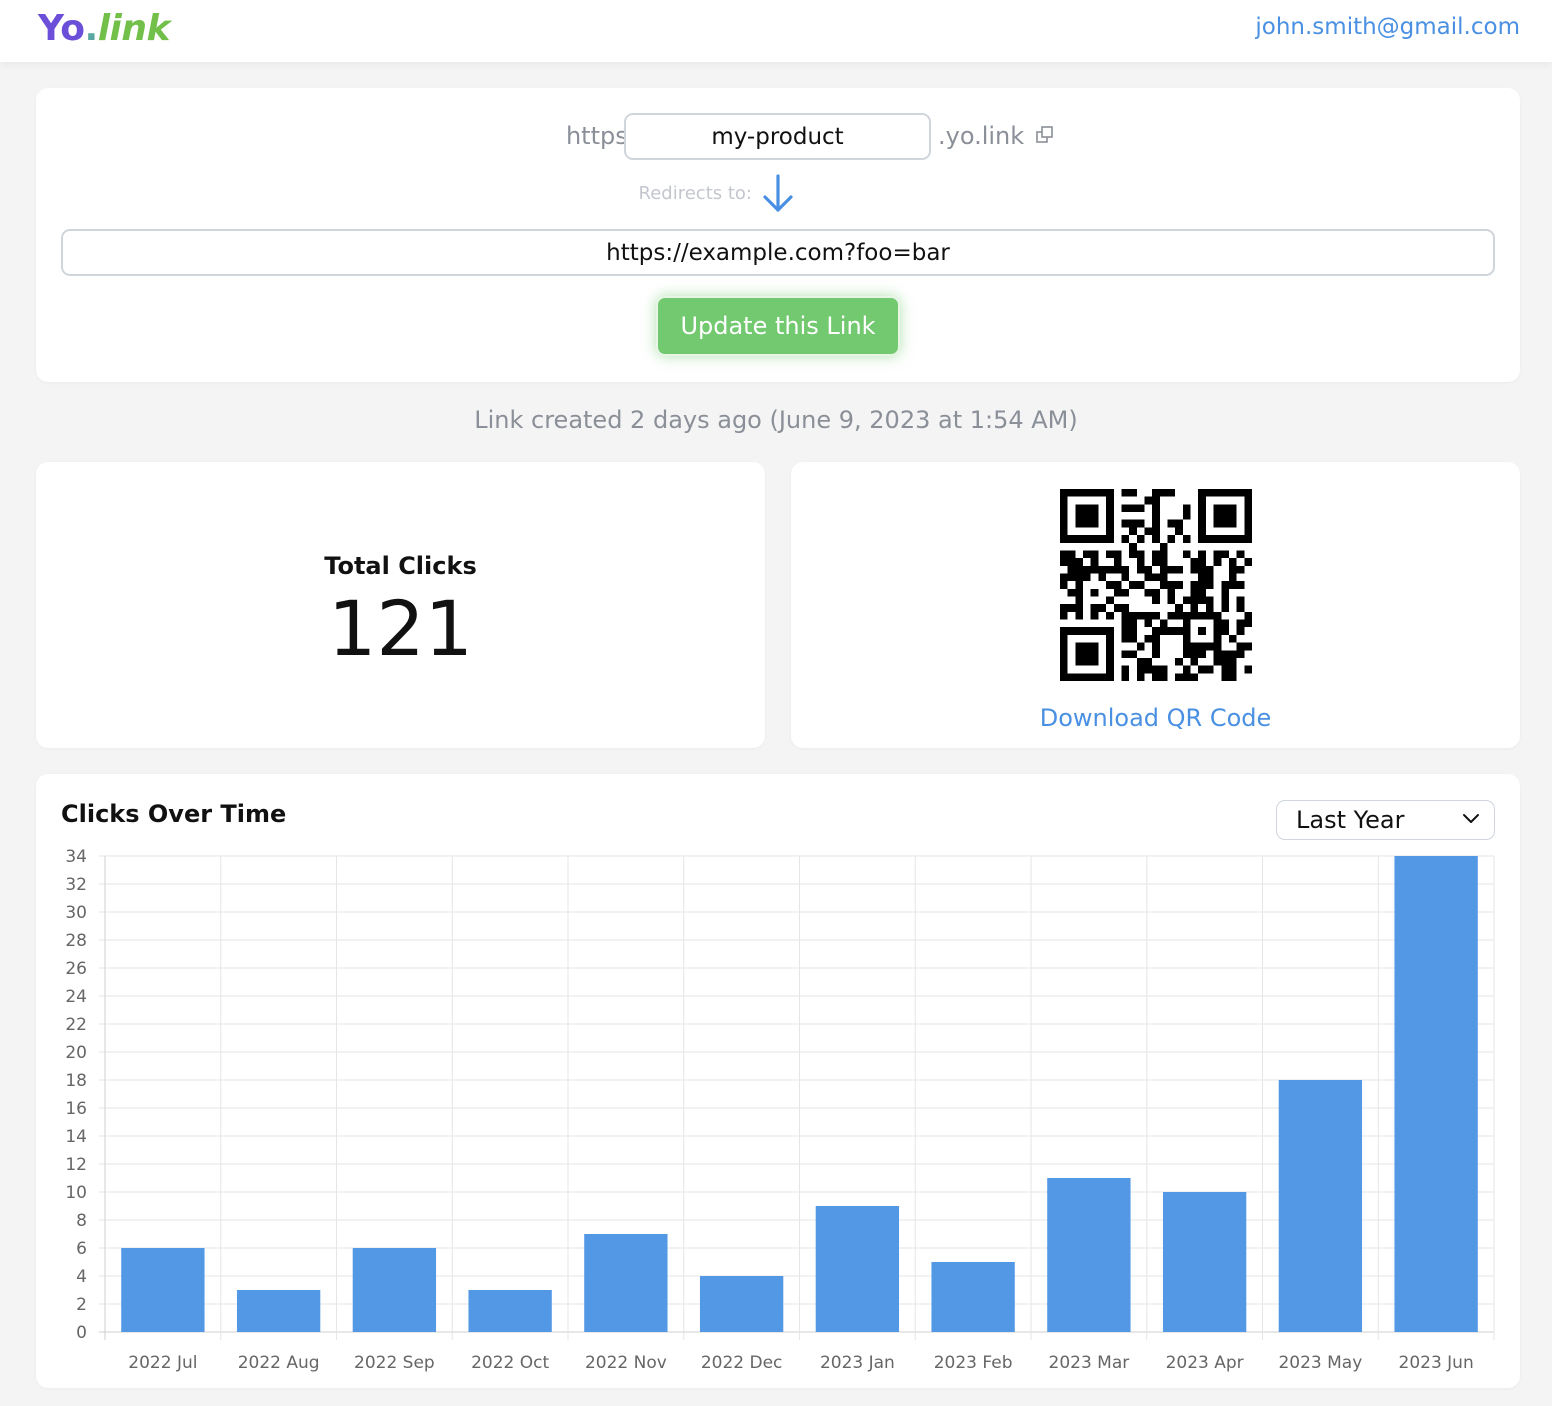 The height and width of the screenshot is (1406, 1552). Describe the element at coordinates (76, 1025) in the screenshot. I see `y-tick-label: 22` at that location.